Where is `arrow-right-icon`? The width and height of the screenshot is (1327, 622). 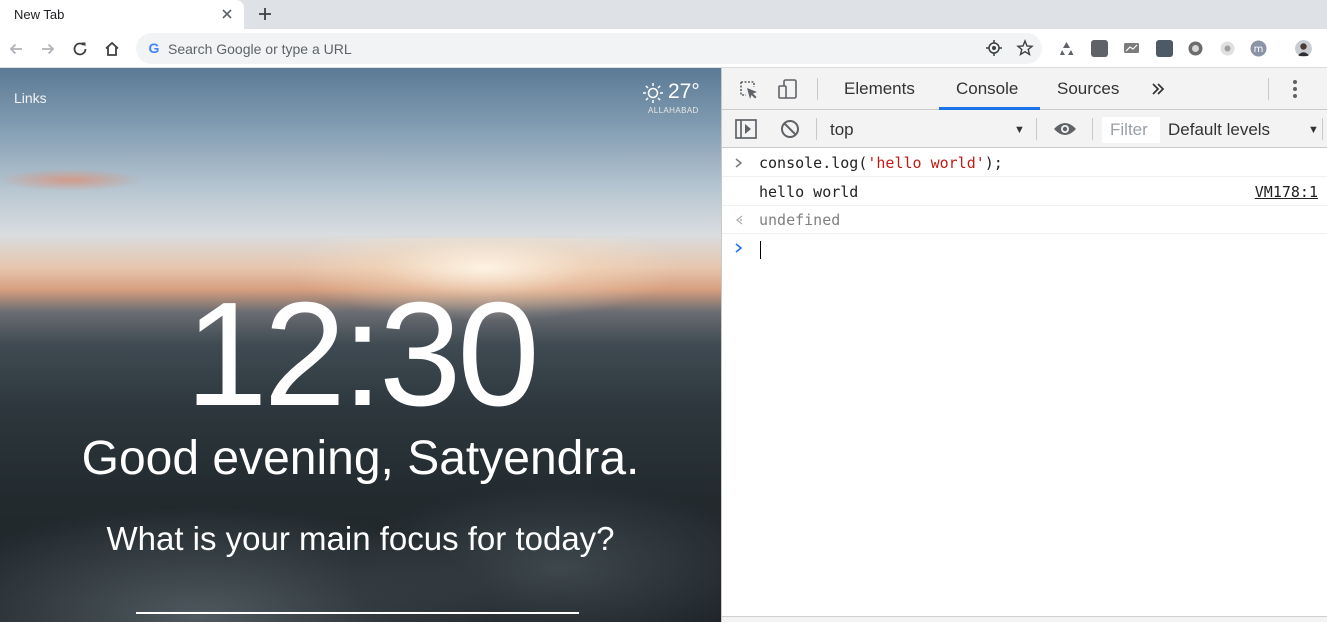
arrow-right-icon is located at coordinates (48, 49).